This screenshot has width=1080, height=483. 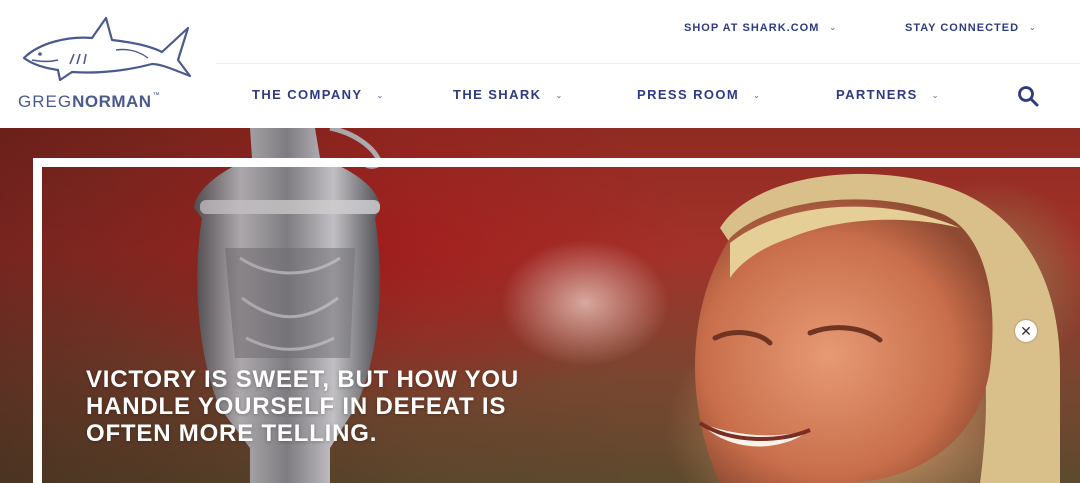 I want to click on shark-logo-icon, so click(x=107, y=49).